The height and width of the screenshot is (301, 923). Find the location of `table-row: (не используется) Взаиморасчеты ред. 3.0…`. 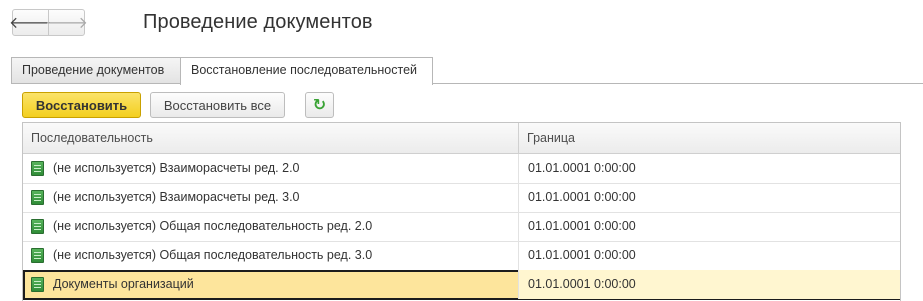

table-row: (не используется) Взаиморасчеты ред. 3.0… is located at coordinates (461, 198).